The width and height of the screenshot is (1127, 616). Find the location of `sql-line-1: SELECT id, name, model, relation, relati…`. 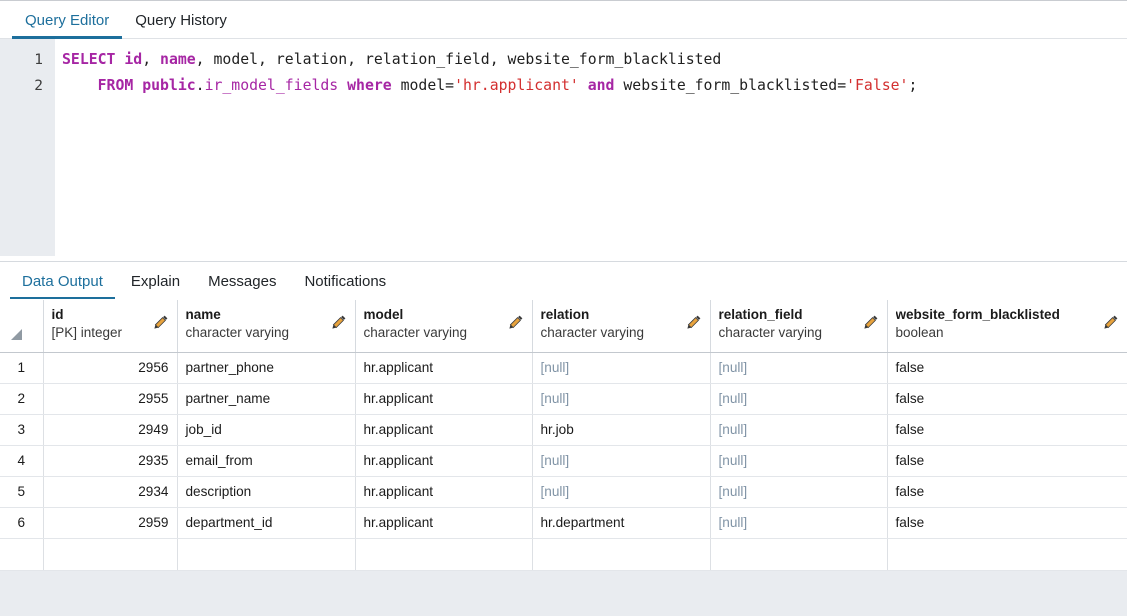

sql-line-1: SELECT id, name, model, relation, relati… is located at coordinates (392, 59).